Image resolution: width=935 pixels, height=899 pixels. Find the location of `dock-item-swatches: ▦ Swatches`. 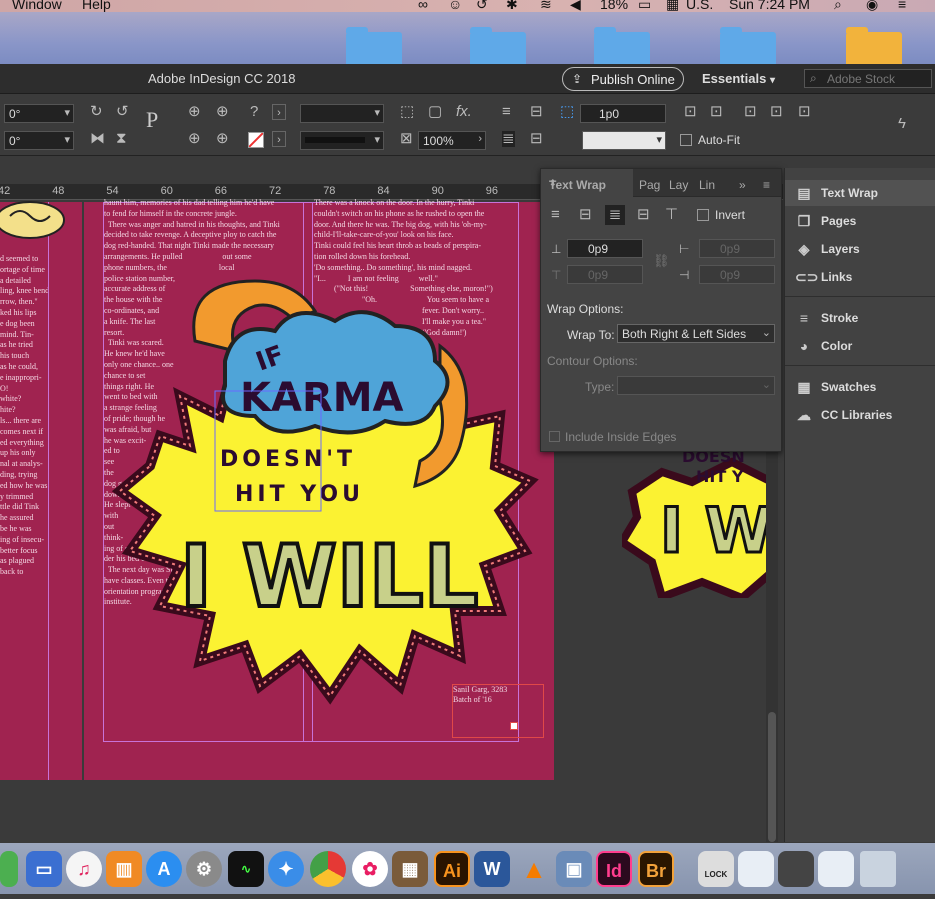

dock-item-swatches: ▦ Swatches is located at coordinates (860, 387).